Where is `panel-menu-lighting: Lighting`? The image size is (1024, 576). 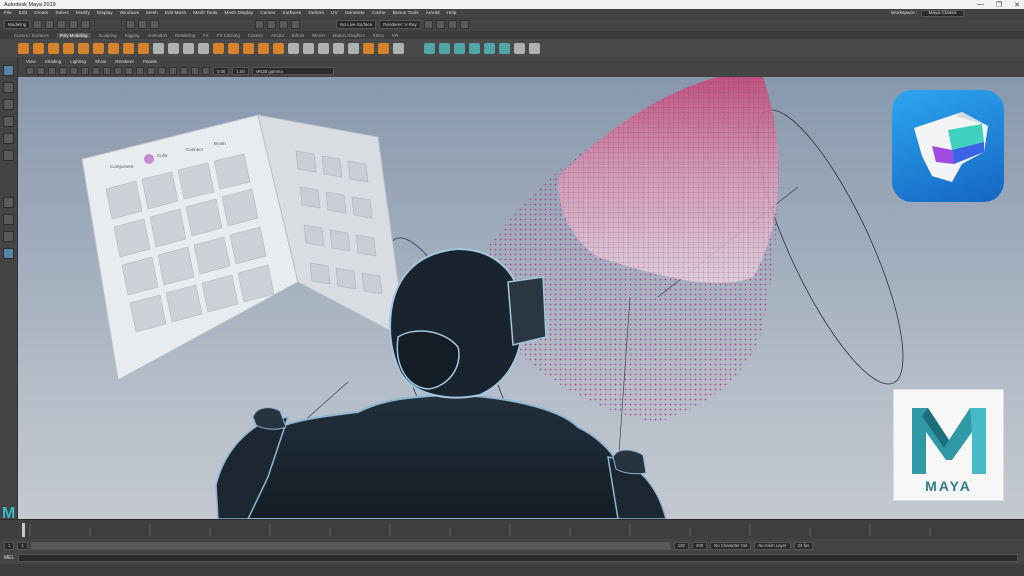 panel-menu-lighting: Lighting is located at coordinates (78, 61).